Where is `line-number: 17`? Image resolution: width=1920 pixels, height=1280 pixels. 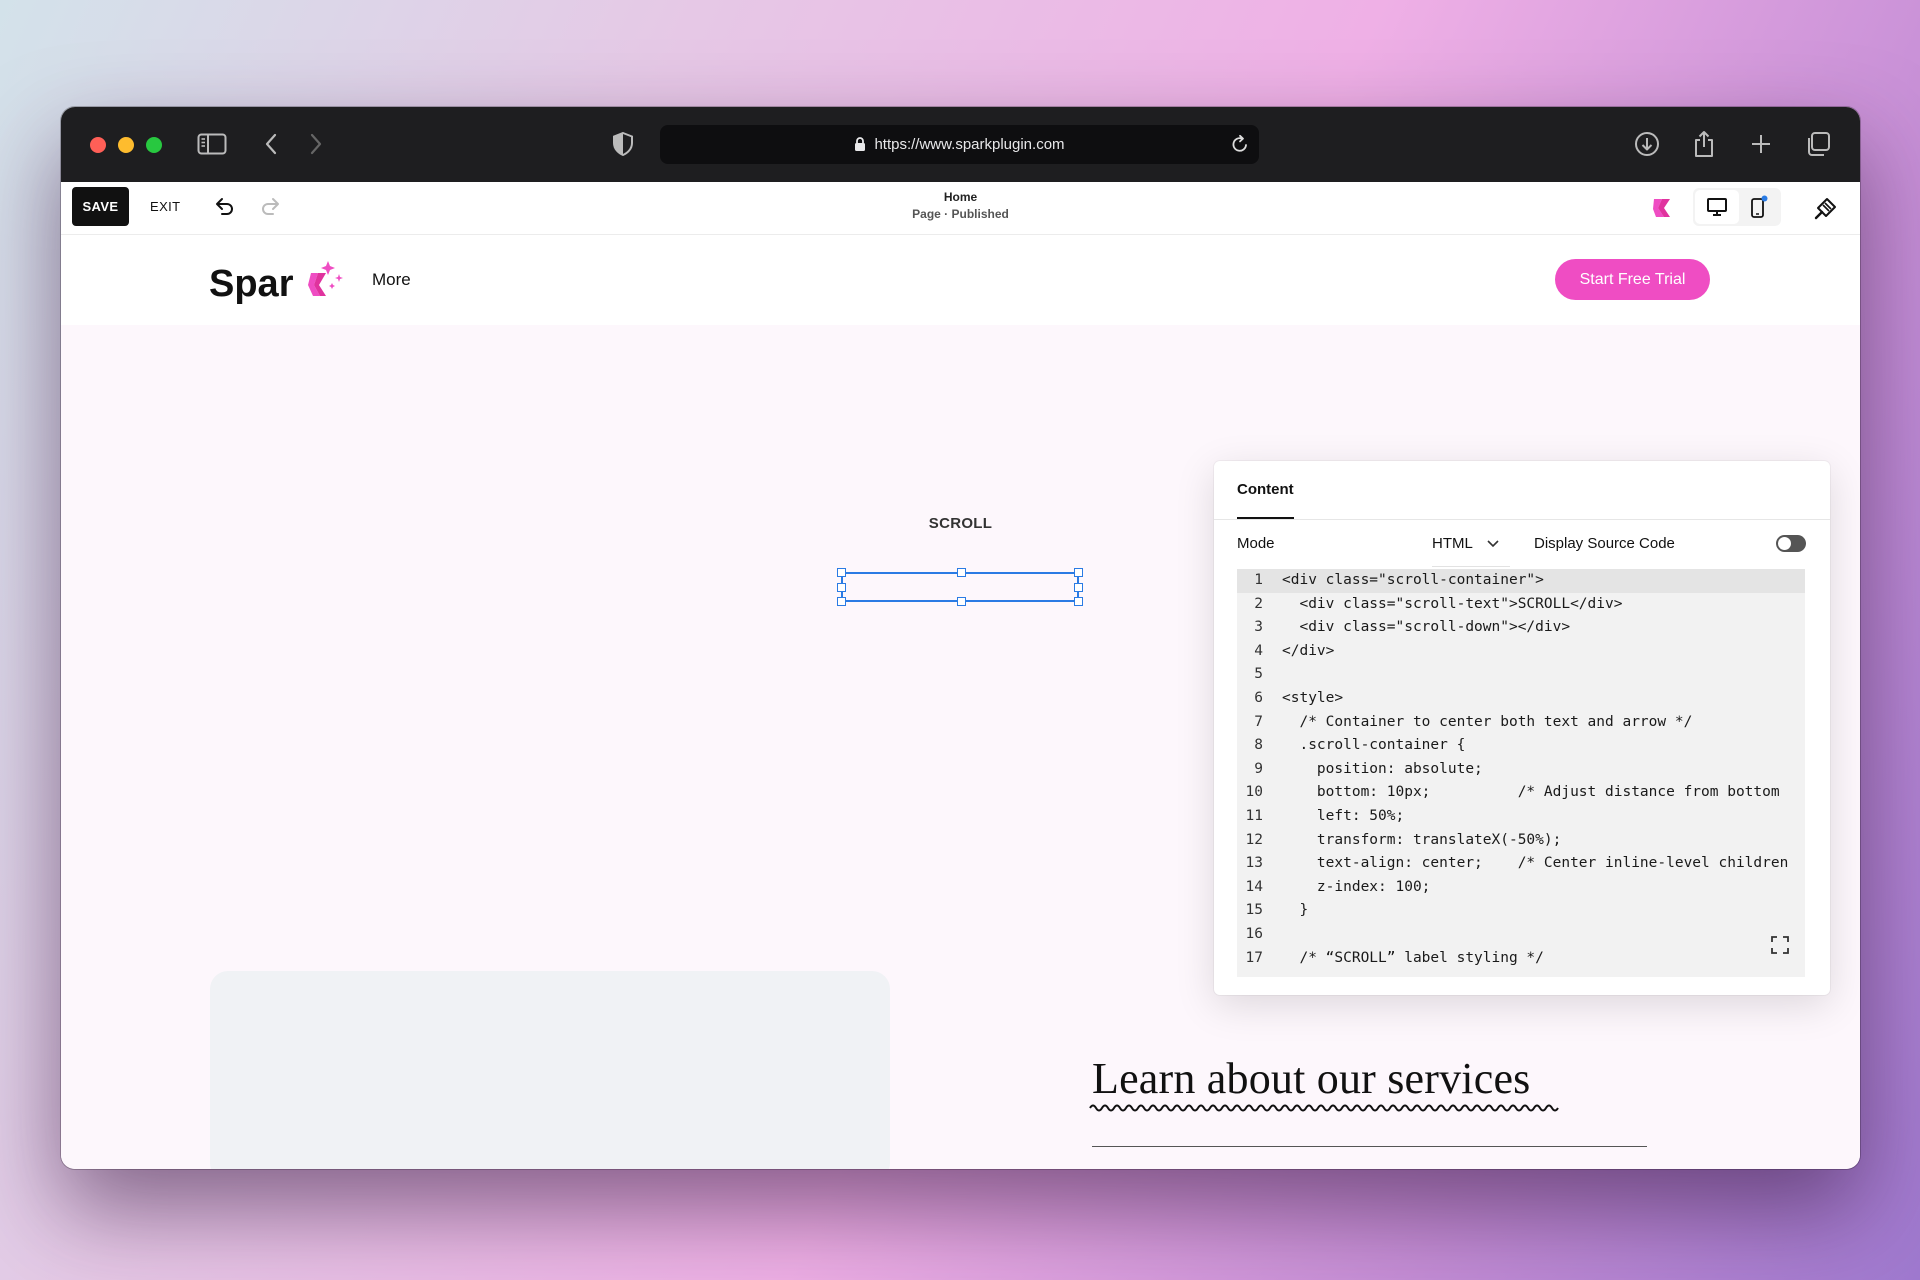
line-number: 17 is located at coordinates (1254, 957).